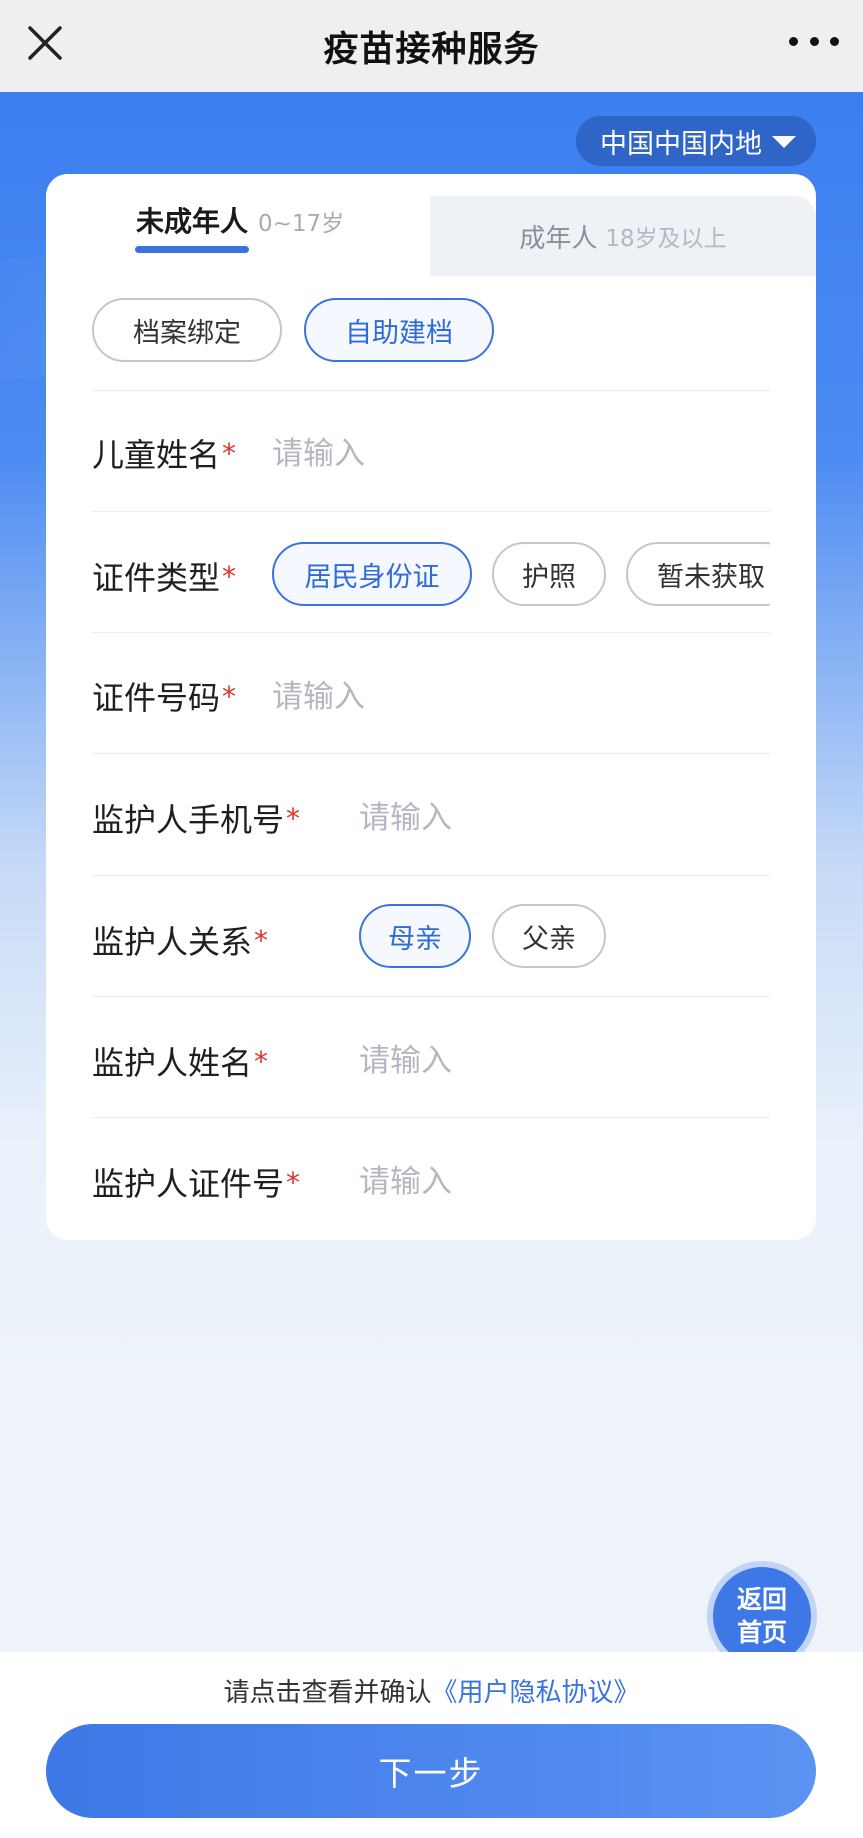 The height and width of the screenshot is (1838, 863). I want to click on guardian-relation-label: 监护人关系 *, so click(180, 942).